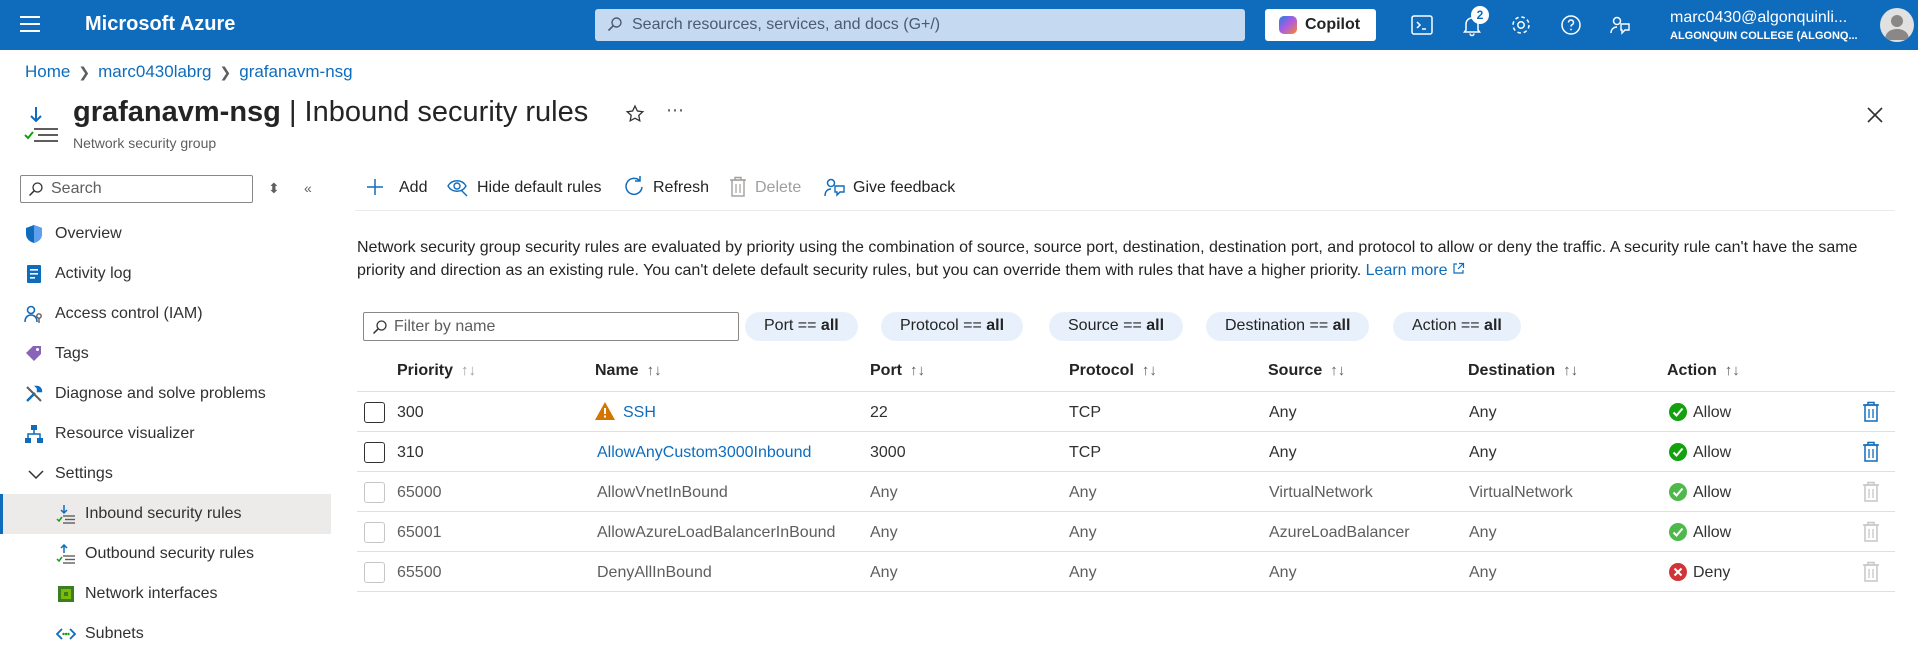 The width and height of the screenshot is (1918, 666). What do you see at coordinates (160, 24) in the screenshot?
I see `brand-title: Microsoft Azure` at bounding box center [160, 24].